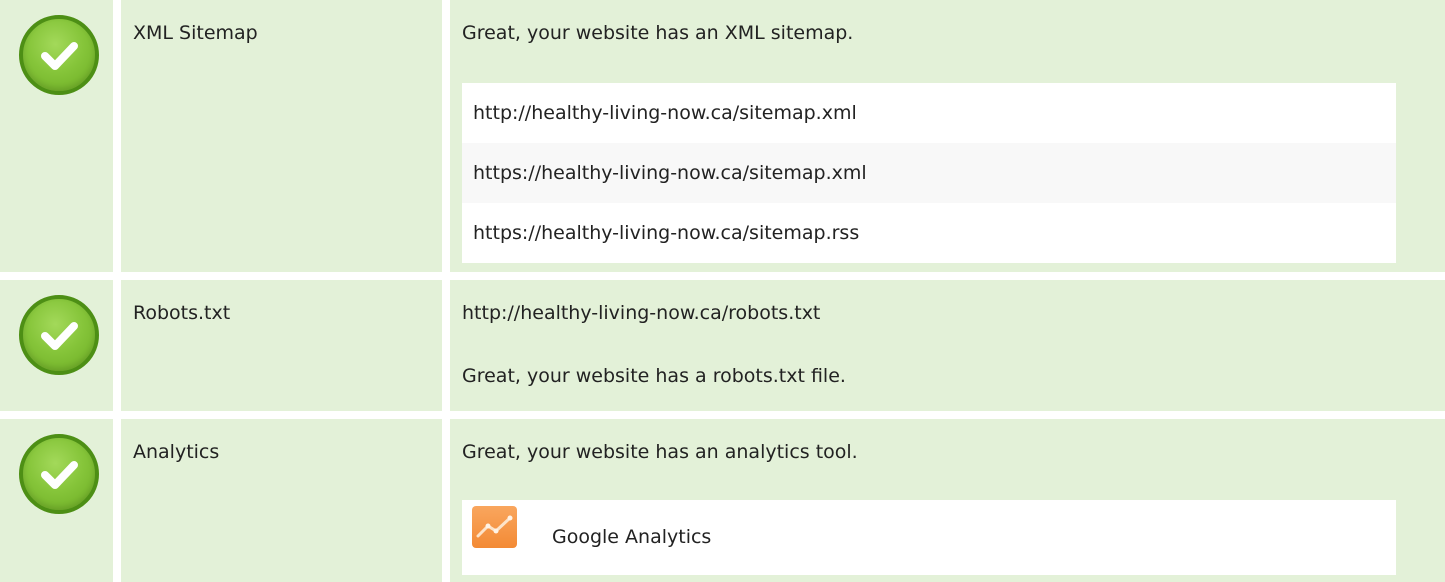 Image resolution: width=1445 pixels, height=582 pixels. I want to click on check-name: Analytics, so click(176, 452).